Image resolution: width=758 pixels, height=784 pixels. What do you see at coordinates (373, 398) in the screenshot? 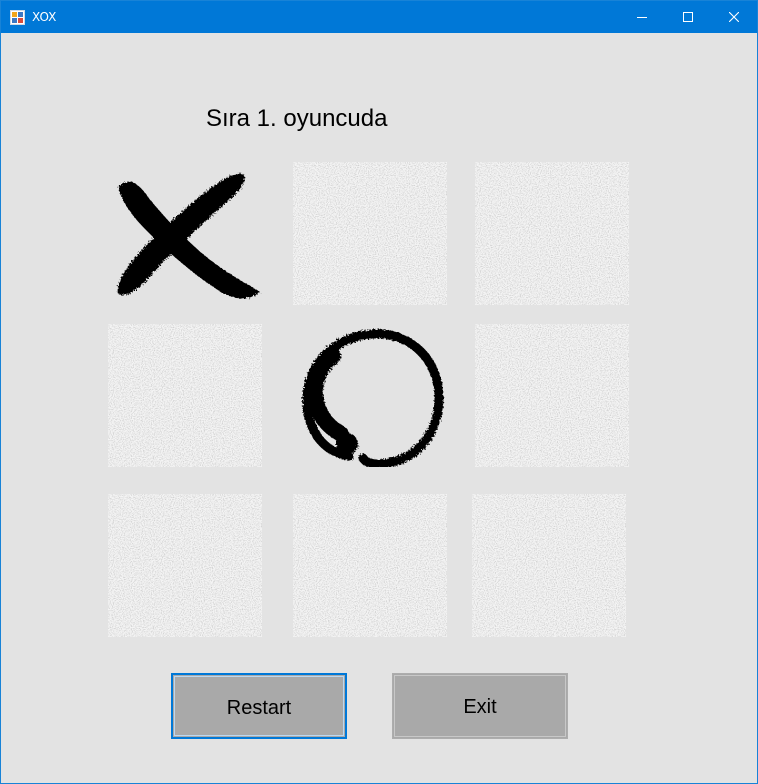
I see `o-mark-icon` at bounding box center [373, 398].